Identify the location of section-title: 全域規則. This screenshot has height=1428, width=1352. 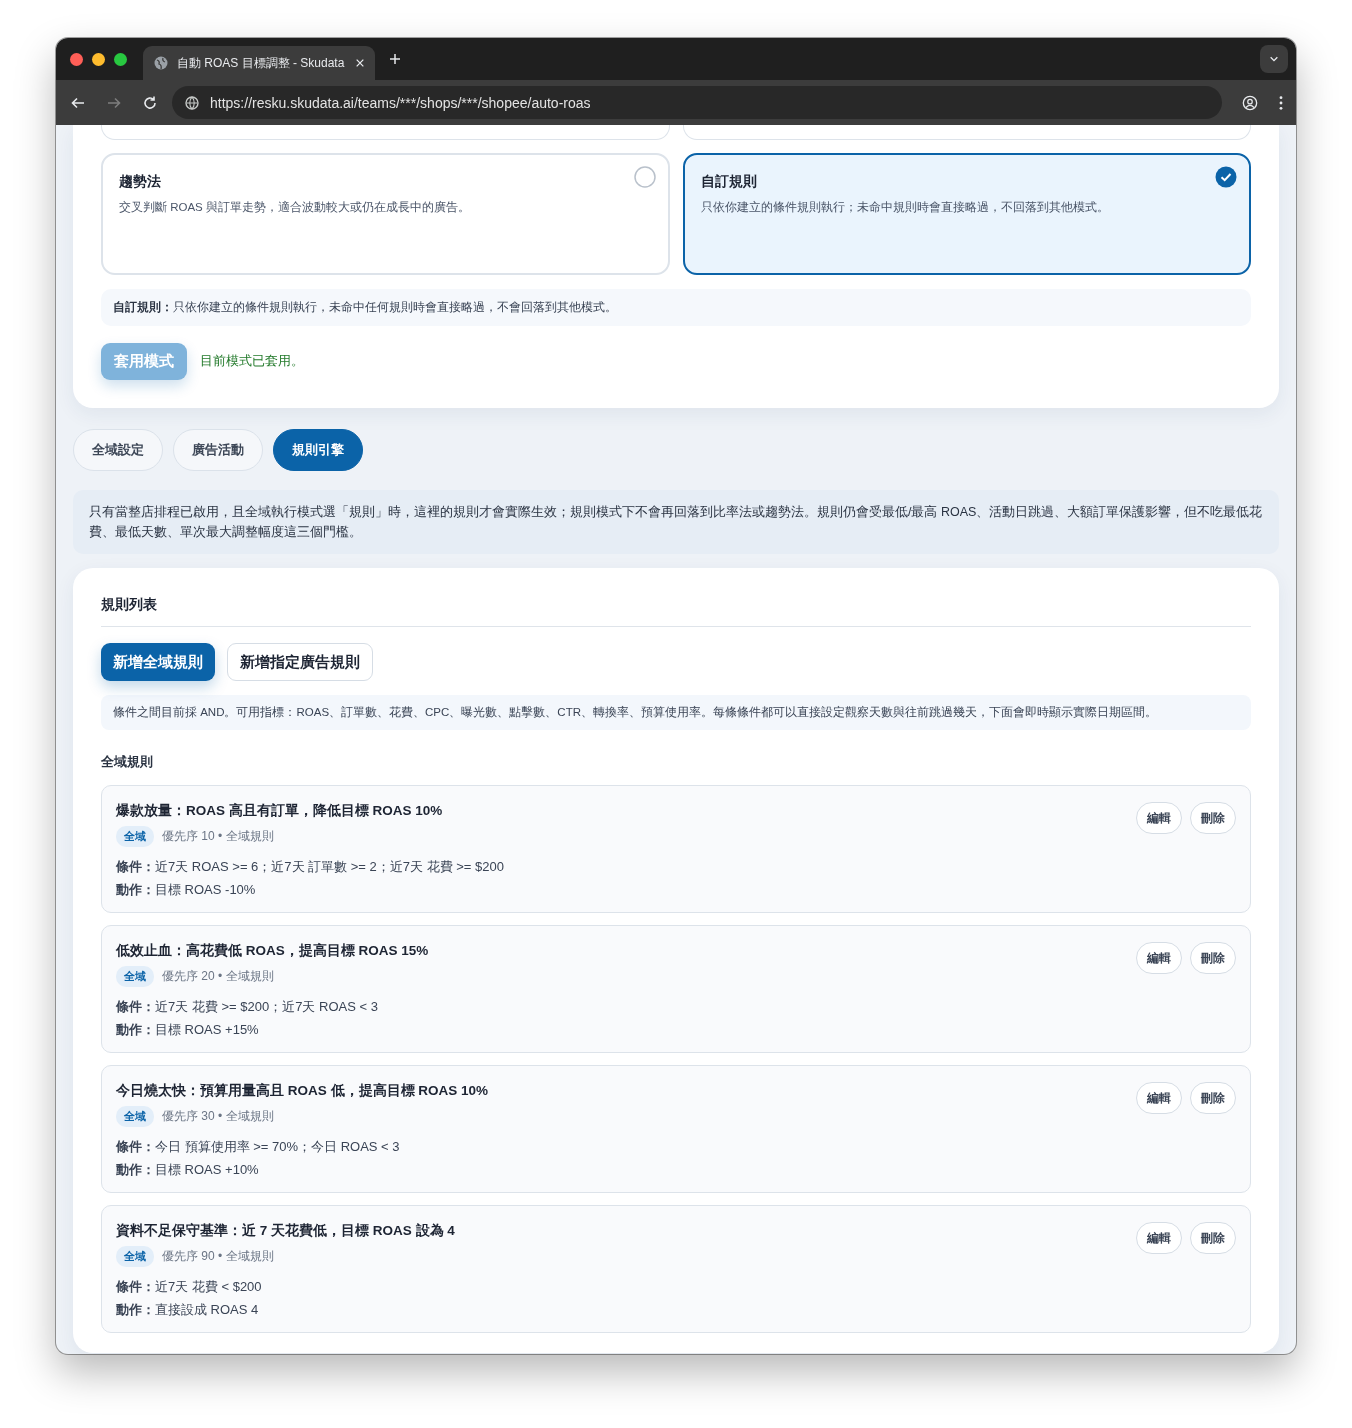
(127, 762).